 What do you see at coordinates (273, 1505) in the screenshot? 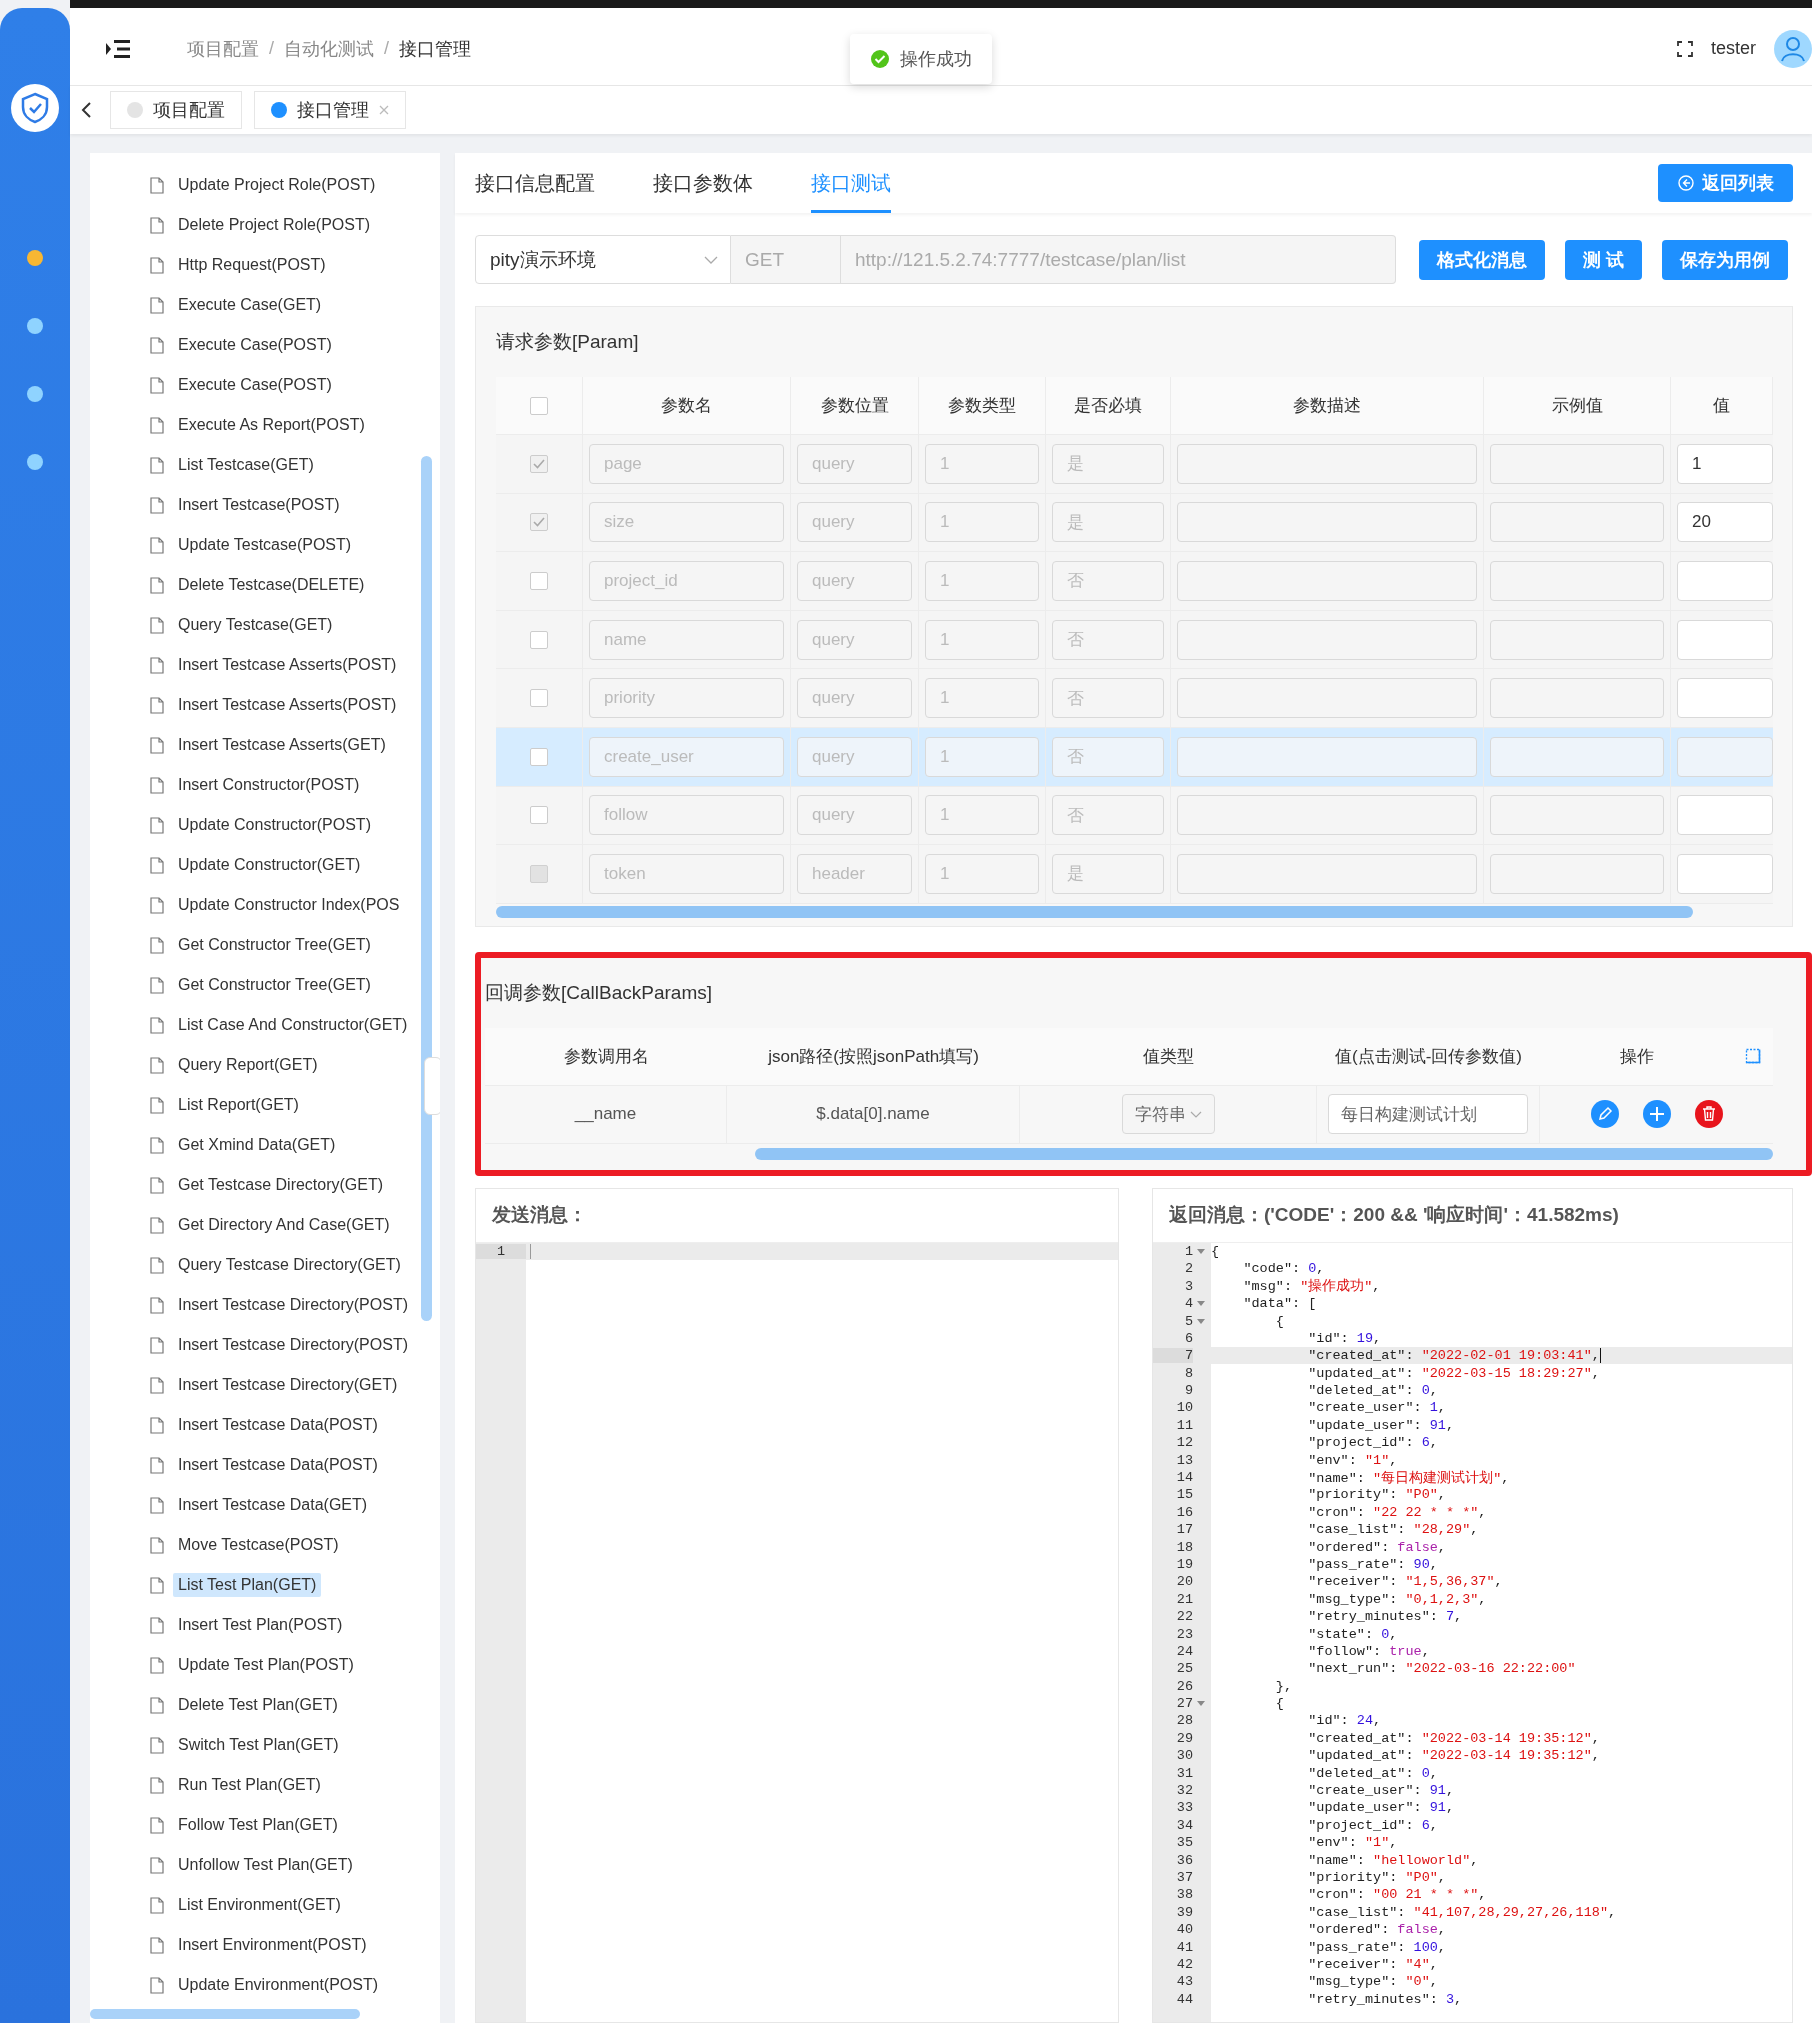
I see `tree-item: Insert Testcase Data(GET)` at bounding box center [273, 1505].